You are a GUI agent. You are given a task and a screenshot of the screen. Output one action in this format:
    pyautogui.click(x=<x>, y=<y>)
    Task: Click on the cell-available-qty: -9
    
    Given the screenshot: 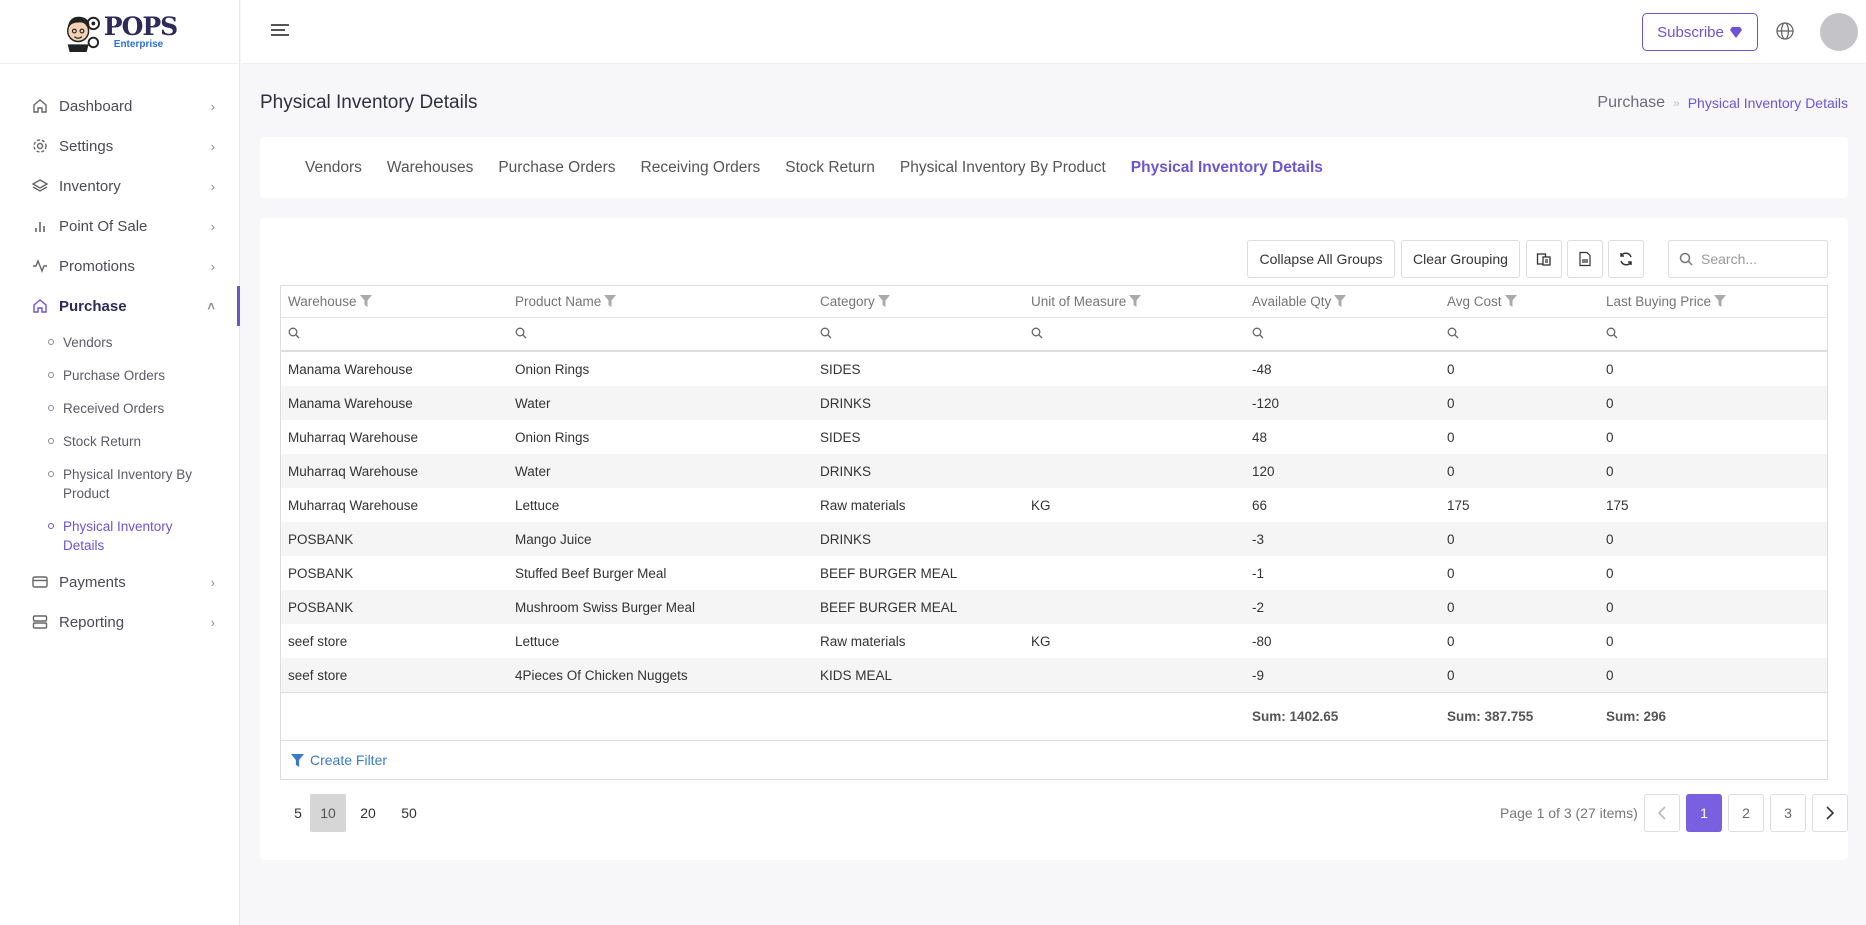 What is the action you would take?
    pyautogui.click(x=1258, y=675)
    